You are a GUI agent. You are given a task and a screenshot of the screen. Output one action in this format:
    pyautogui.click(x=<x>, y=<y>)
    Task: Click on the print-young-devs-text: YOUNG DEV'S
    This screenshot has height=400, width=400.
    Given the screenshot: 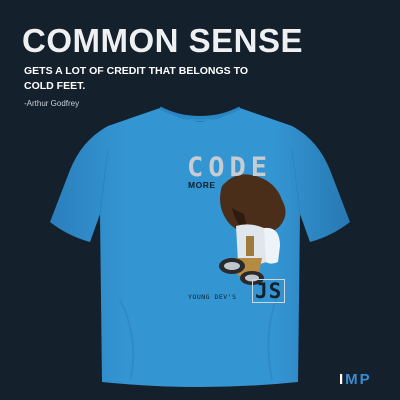 What is the action you would take?
    pyautogui.click(x=212, y=297)
    